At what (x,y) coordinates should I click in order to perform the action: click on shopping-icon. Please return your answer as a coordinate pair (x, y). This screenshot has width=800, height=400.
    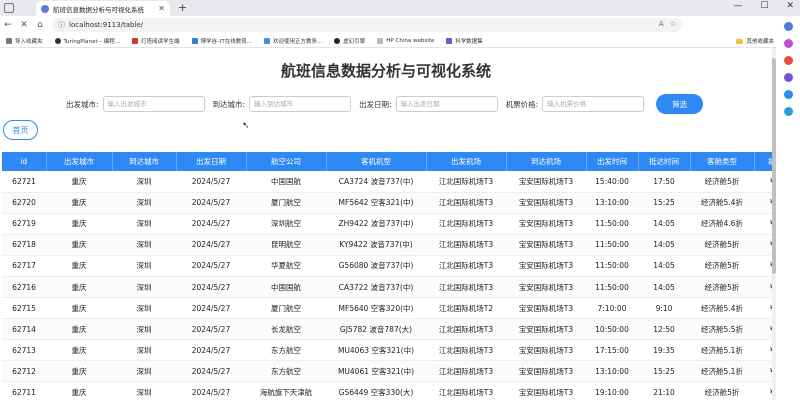
    Looking at the image, I should click on (788, 43).